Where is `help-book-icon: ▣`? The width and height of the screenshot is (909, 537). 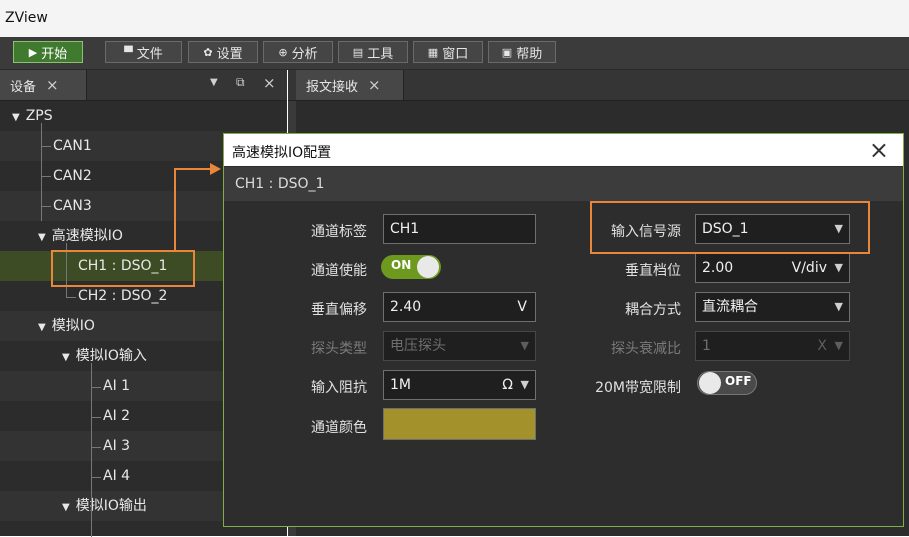
help-book-icon: ▣ is located at coordinates (507, 52).